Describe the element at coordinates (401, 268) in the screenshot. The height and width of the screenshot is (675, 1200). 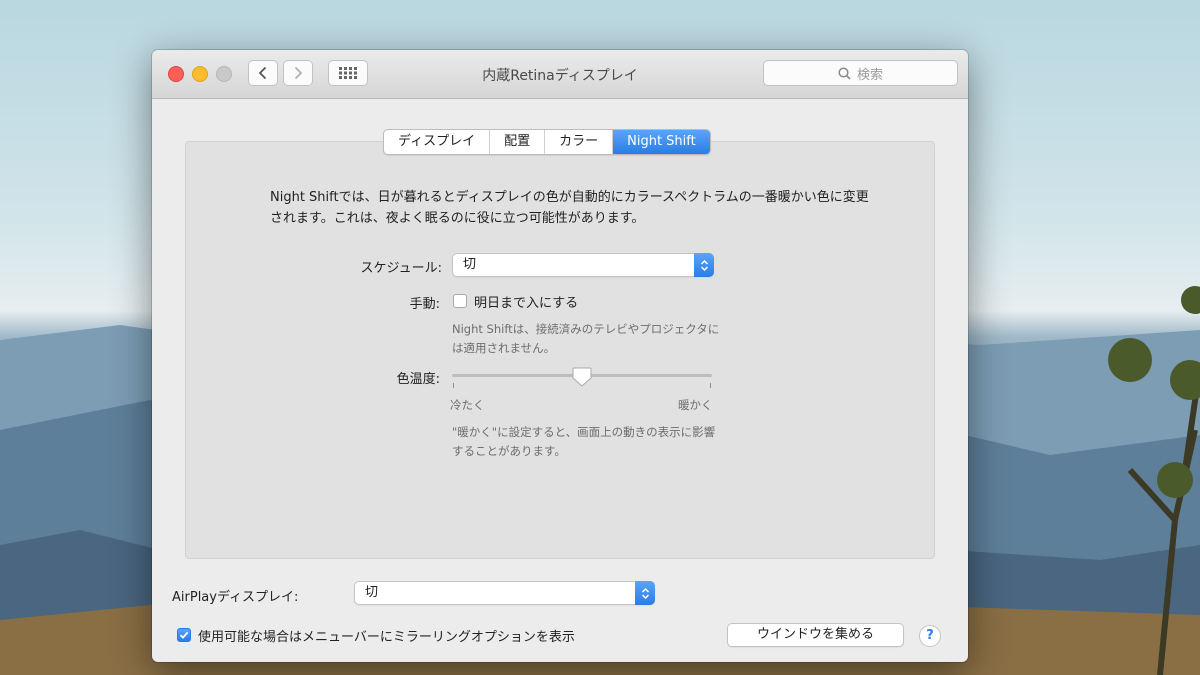
I see `schedule-label: スケジュール:` at that location.